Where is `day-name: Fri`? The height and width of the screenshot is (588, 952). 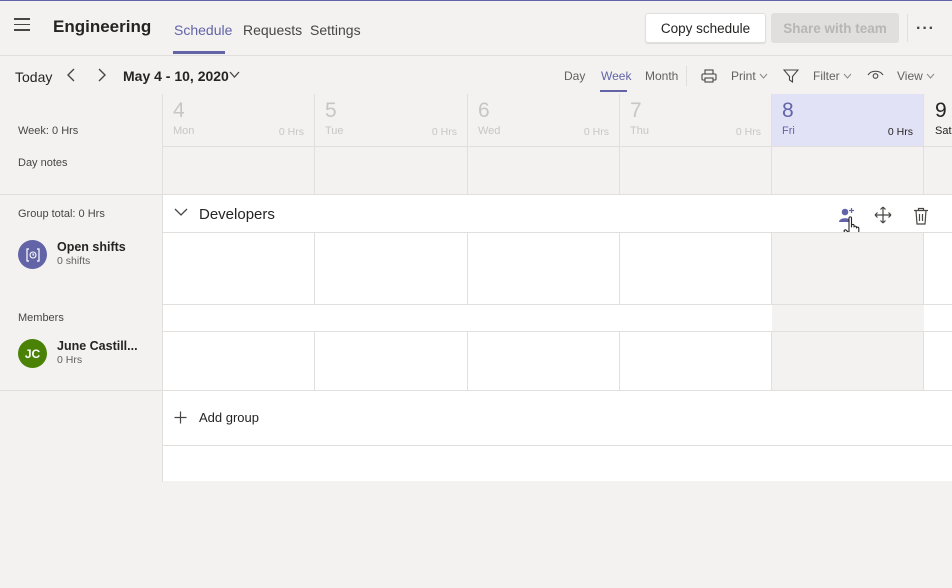
day-name: Fri is located at coordinates (788, 131).